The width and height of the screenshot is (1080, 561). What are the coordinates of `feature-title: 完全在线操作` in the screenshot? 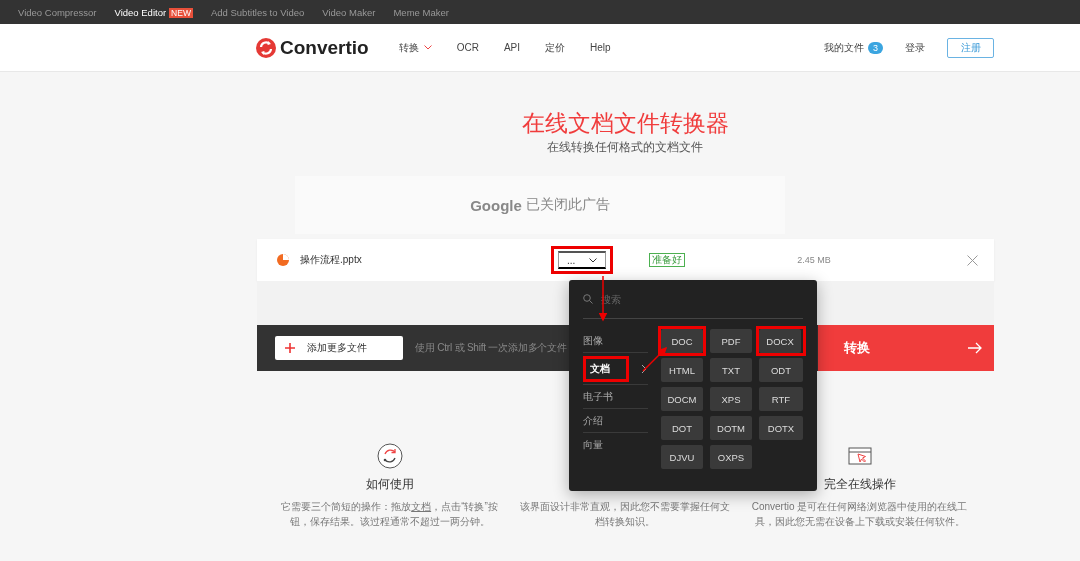 It's located at (859, 484).